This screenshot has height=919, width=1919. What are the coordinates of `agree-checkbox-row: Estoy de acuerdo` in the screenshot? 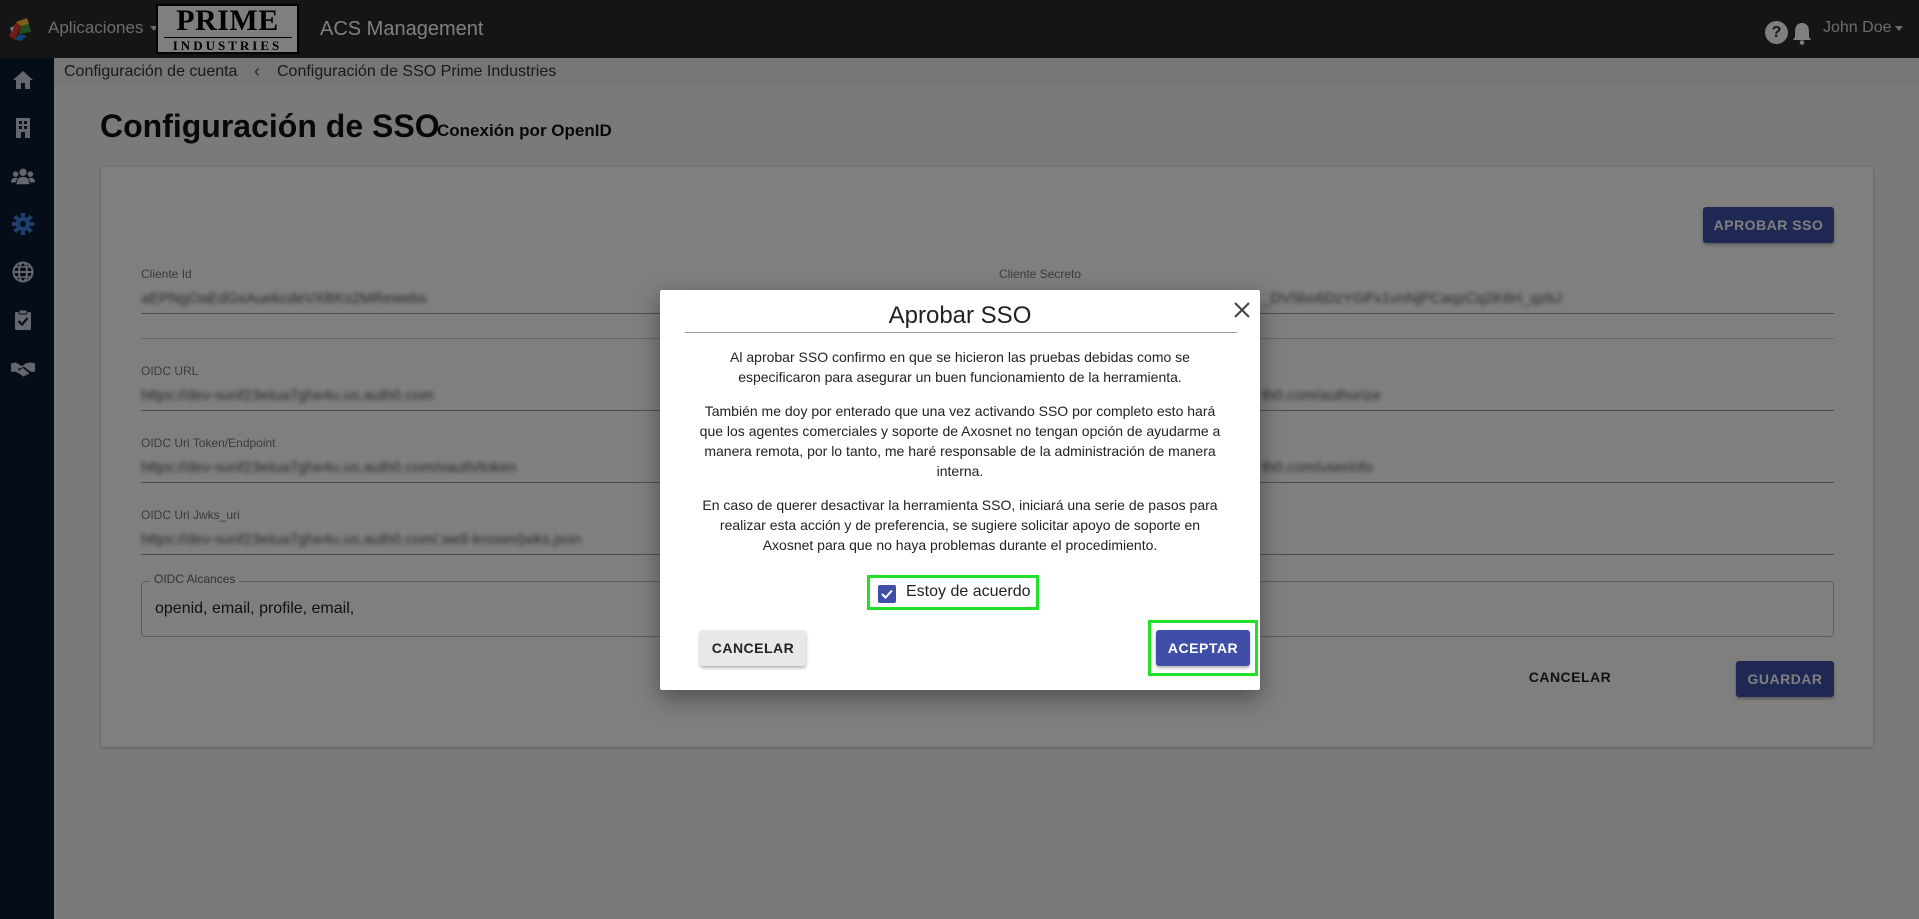 It's located at (953, 592).